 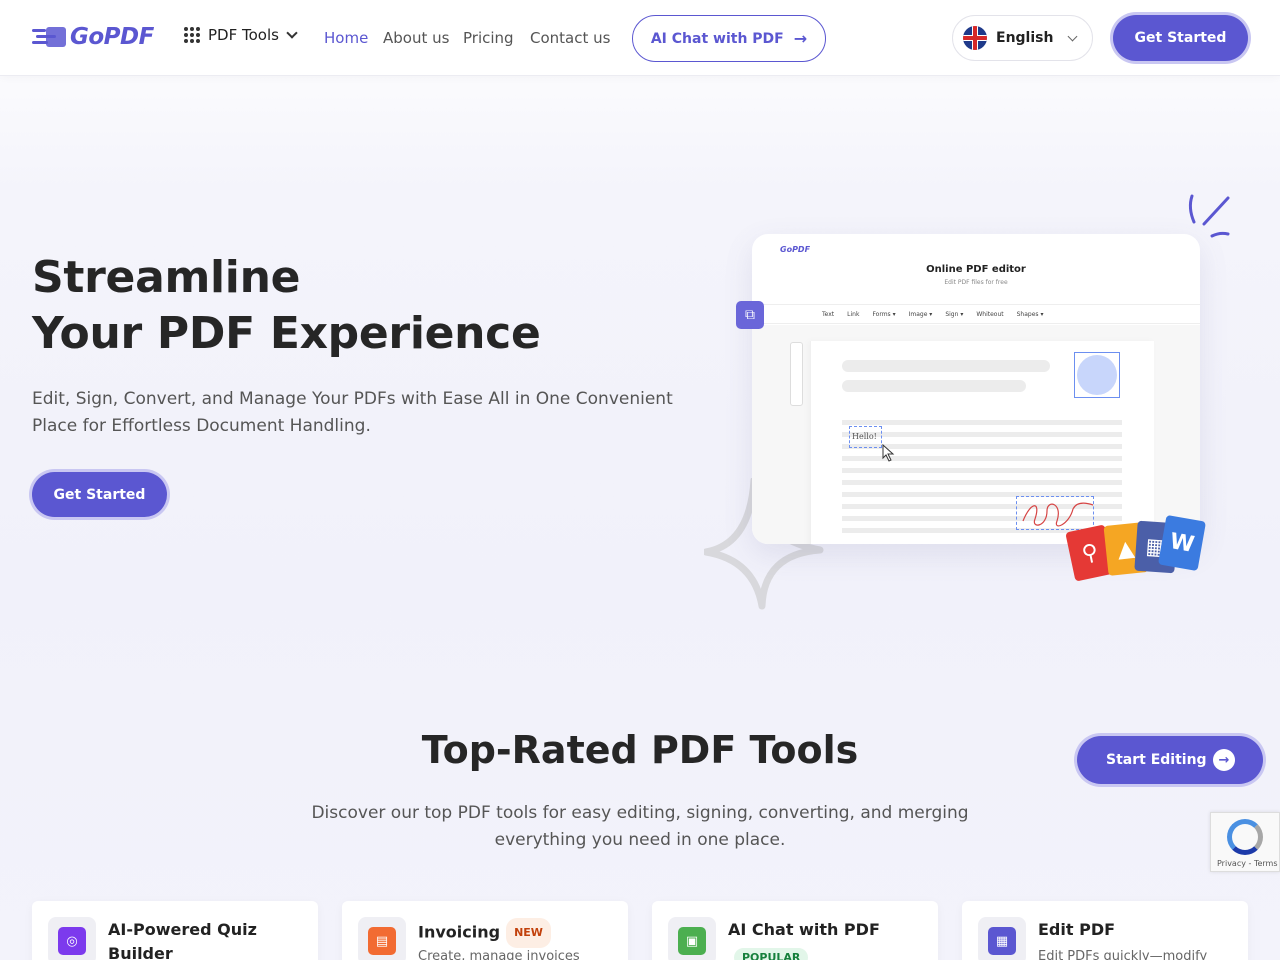 What do you see at coordinates (750, 315) in the screenshot?
I see `copy-pages-icon: ⧉` at bounding box center [750, 315].